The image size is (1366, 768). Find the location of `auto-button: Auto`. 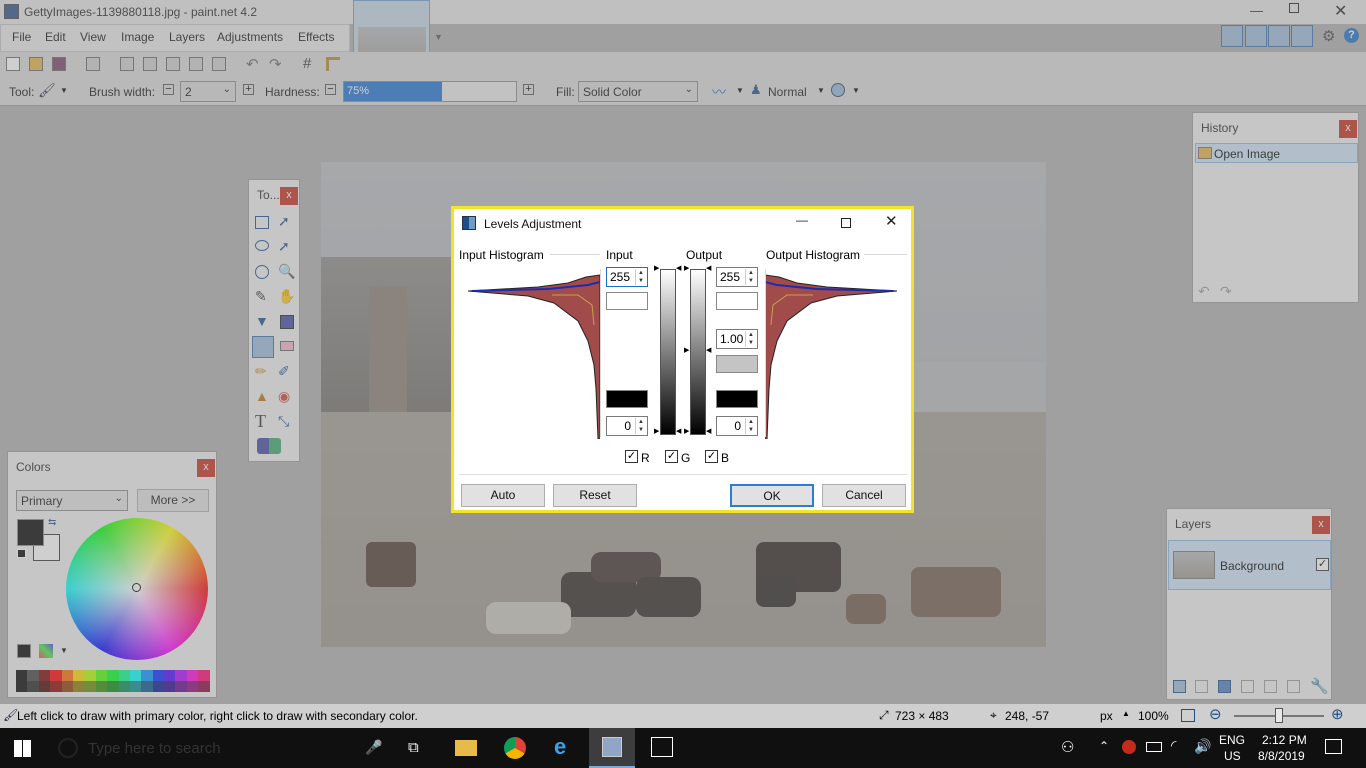

auto-button: Auto is located at coordinates (503, 495).